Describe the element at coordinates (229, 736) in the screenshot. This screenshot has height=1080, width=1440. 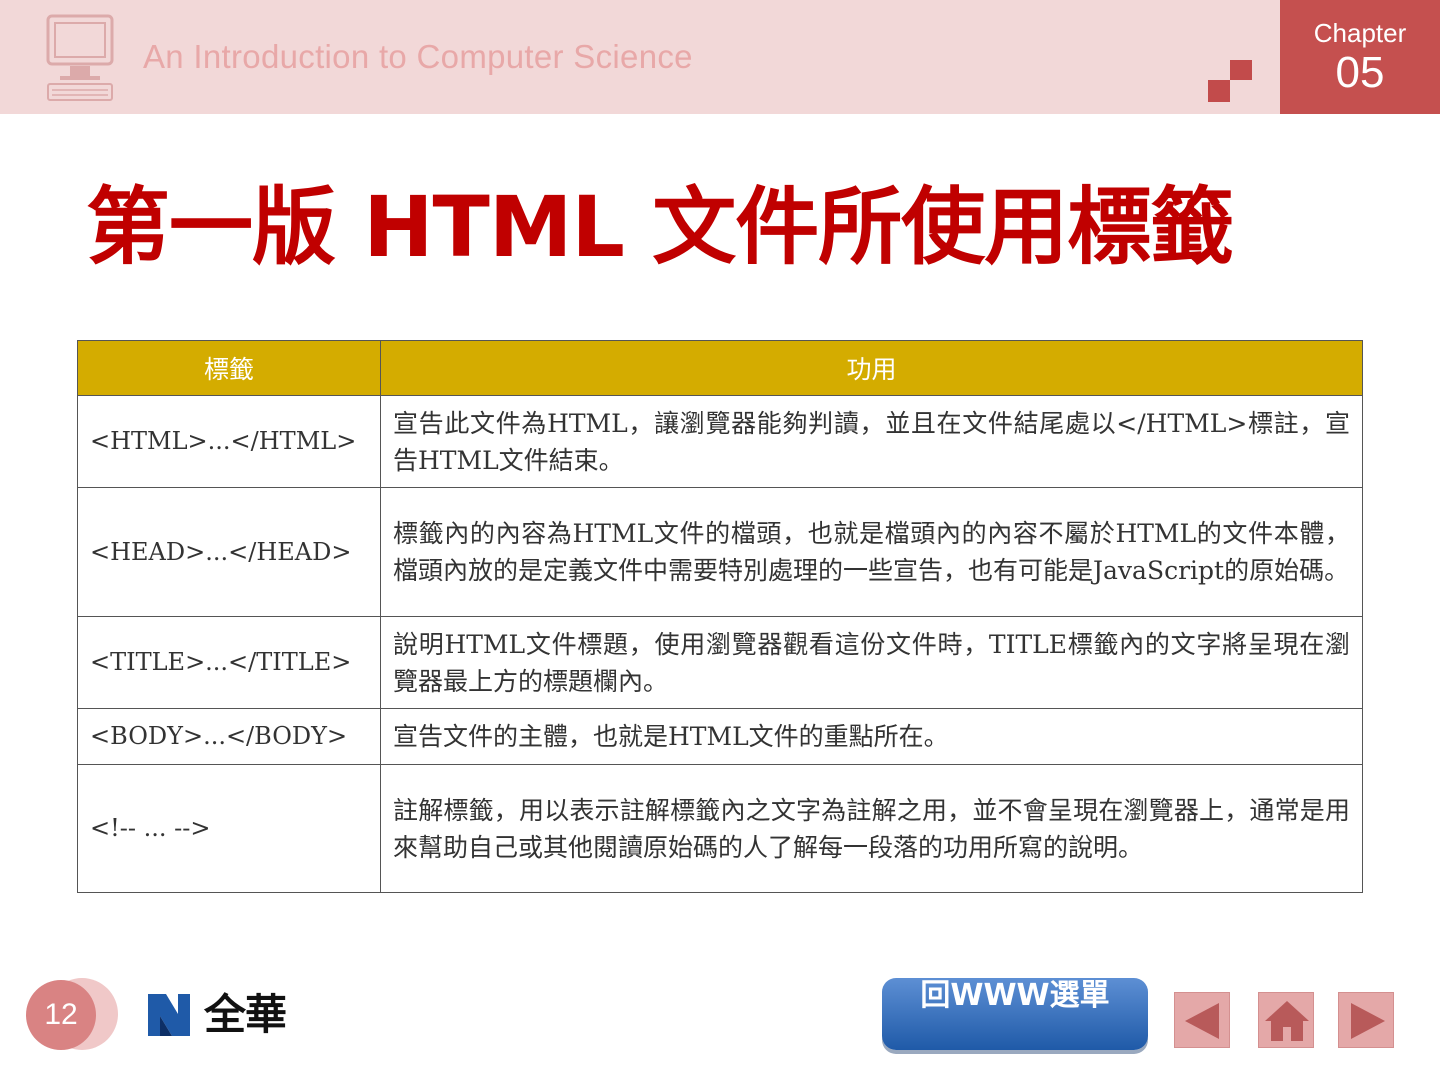
I see `tag-cell: <BODY>...</BODY>` at that location.